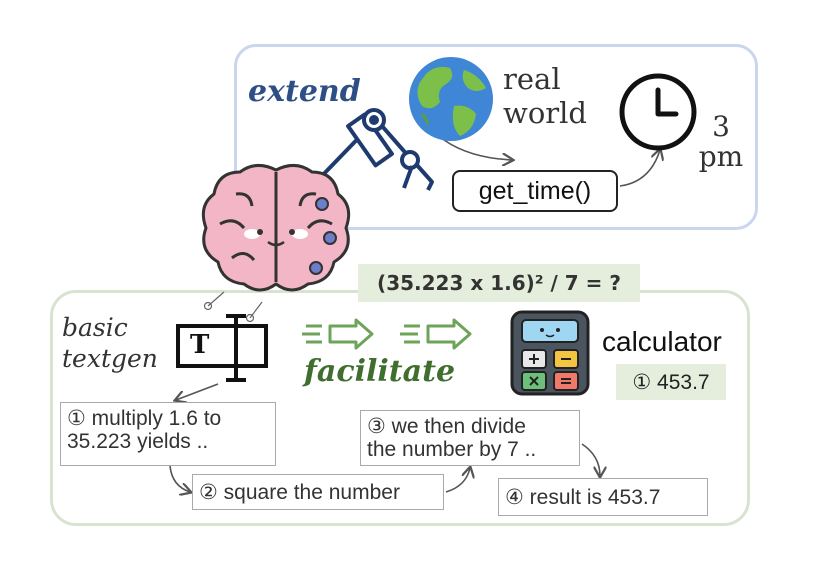 The width and height of the screenshot is (816, 568). Describe the element at coordinates (95, 327) in the screenshot. I see `textgen-label-line1: basic` at that location.